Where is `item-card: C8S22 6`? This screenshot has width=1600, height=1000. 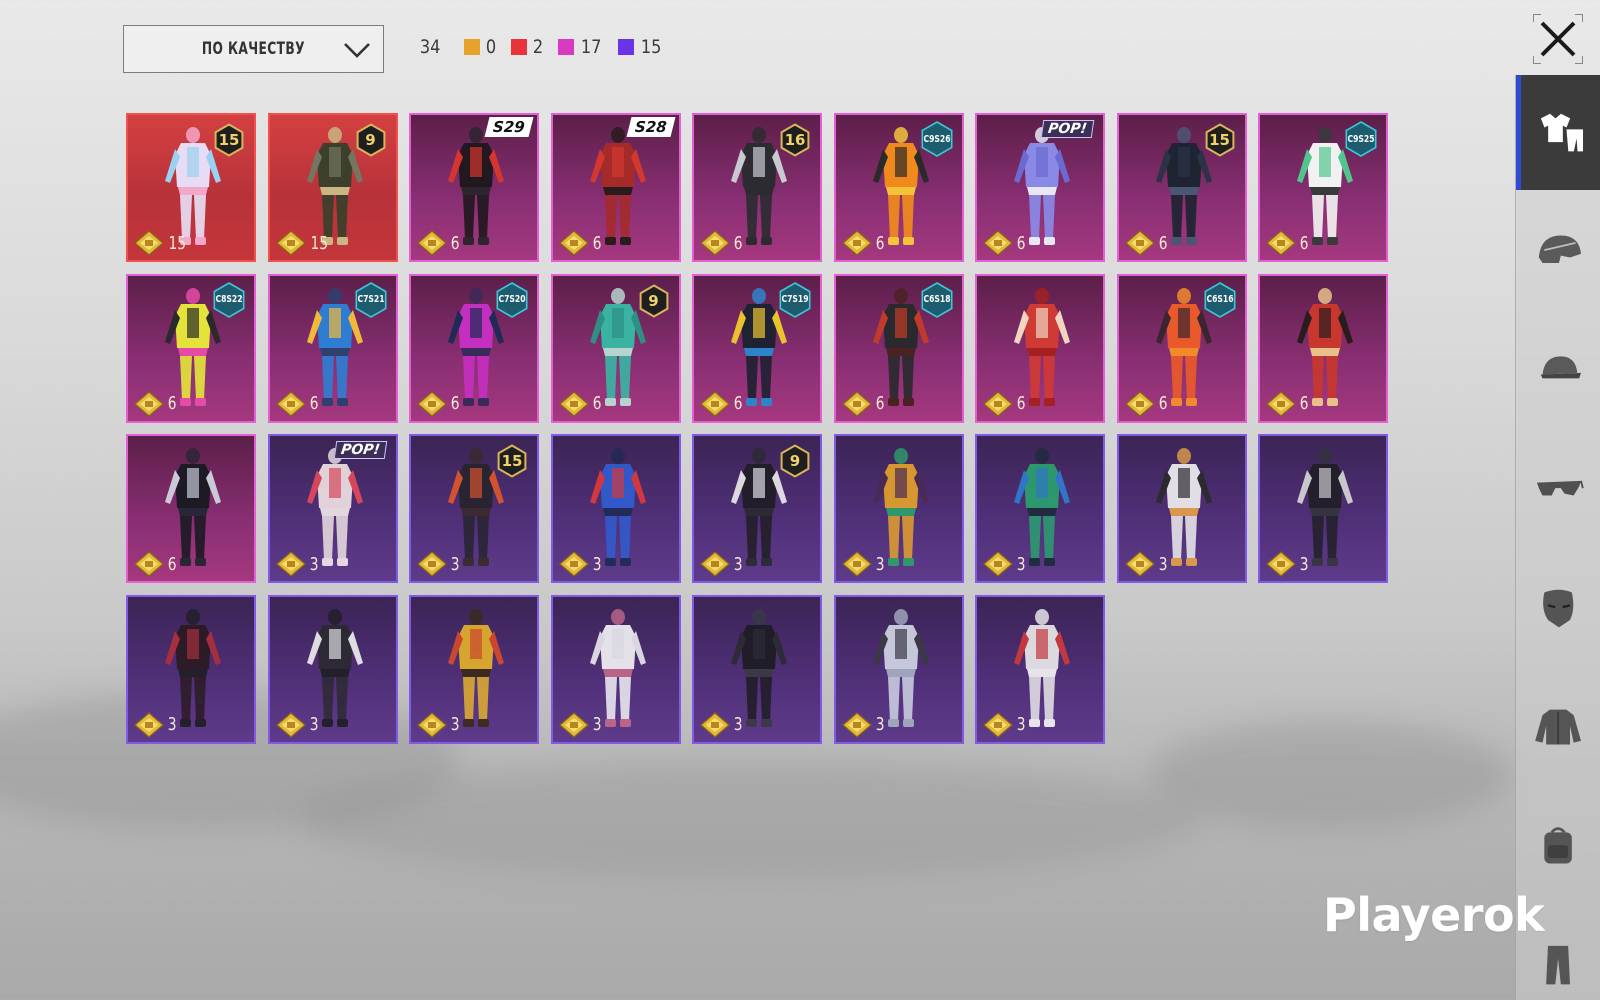 item-card: C8S22 6 is located at coordinates (191, 348).